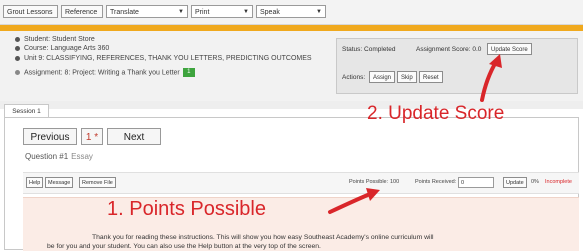  Describe the element at coordinates (354, 201) in the screenshot. I see `points-possible-arrow` at that location.